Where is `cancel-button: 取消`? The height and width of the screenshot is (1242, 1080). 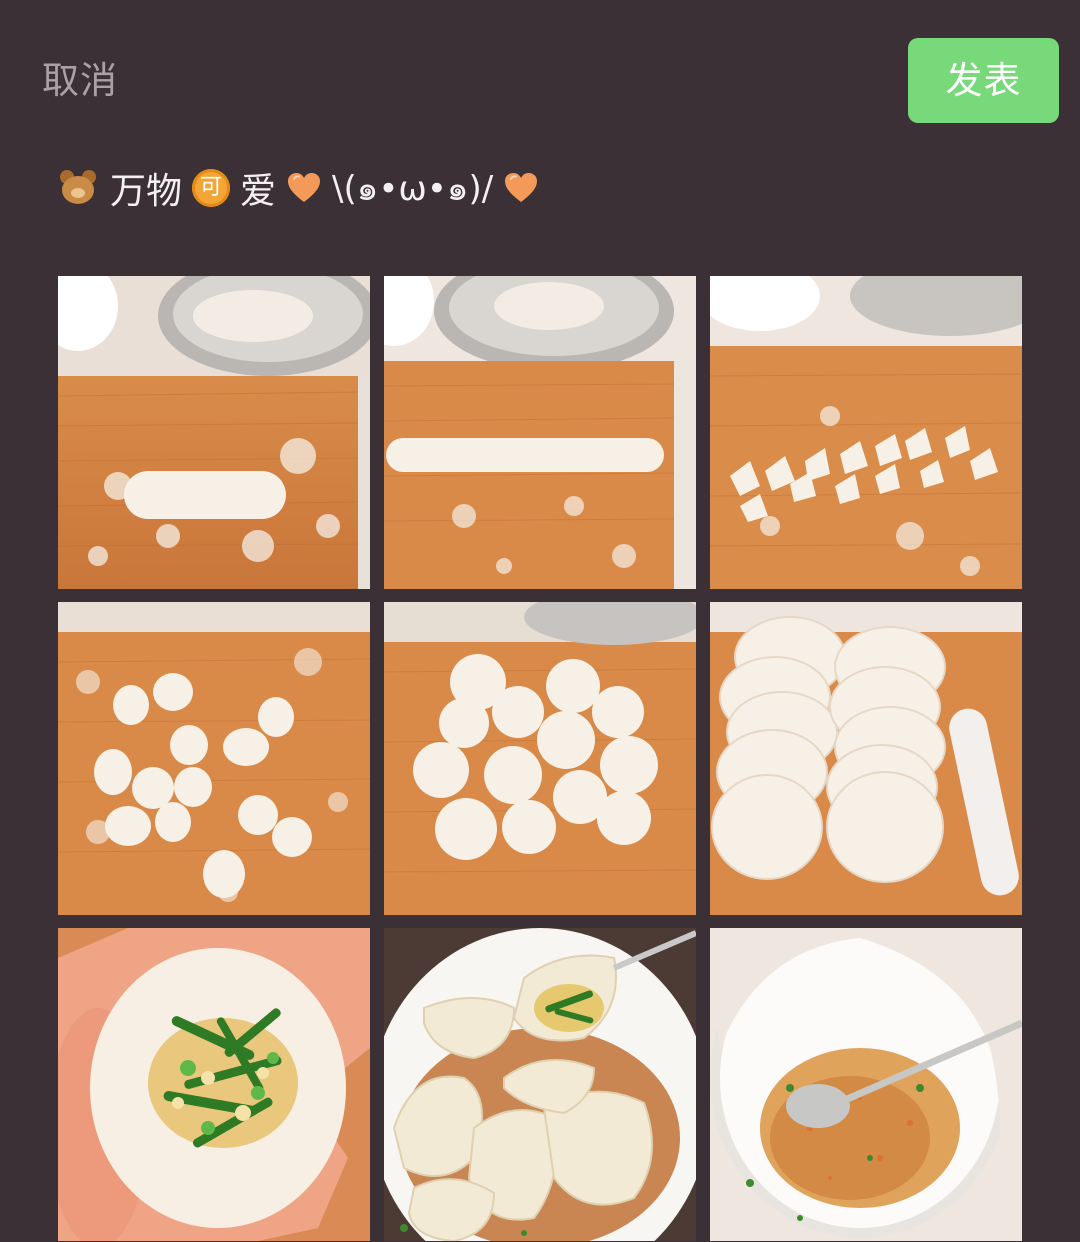
cancel-button: 取消 is located at coordinates (80, 81).